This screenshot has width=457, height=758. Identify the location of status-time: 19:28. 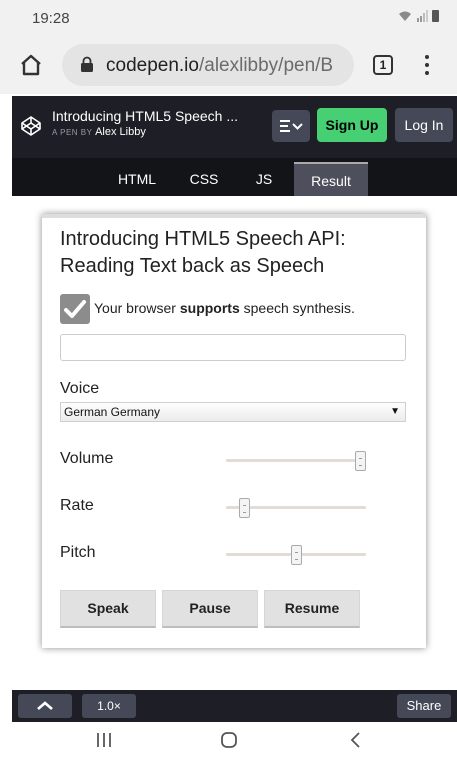
(51, 18).